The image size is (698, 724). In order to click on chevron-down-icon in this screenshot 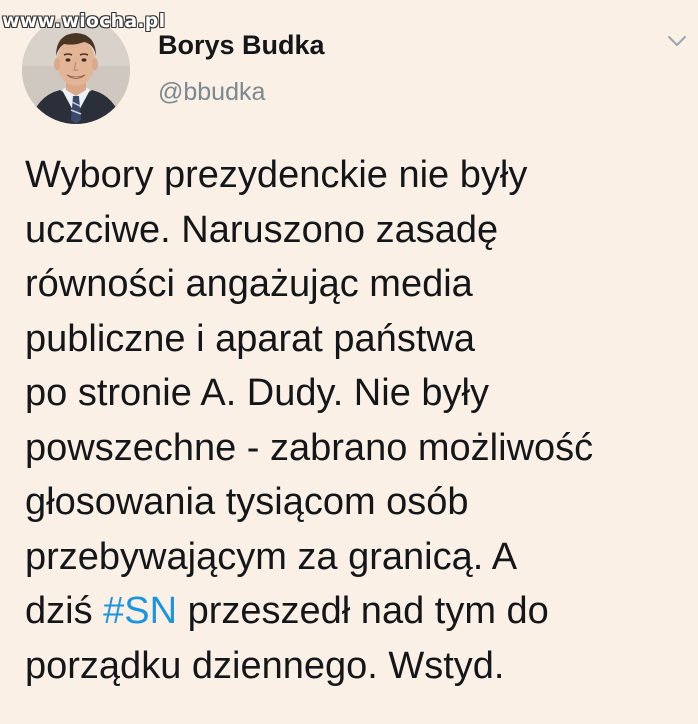, I will do `click(677, 41)`.